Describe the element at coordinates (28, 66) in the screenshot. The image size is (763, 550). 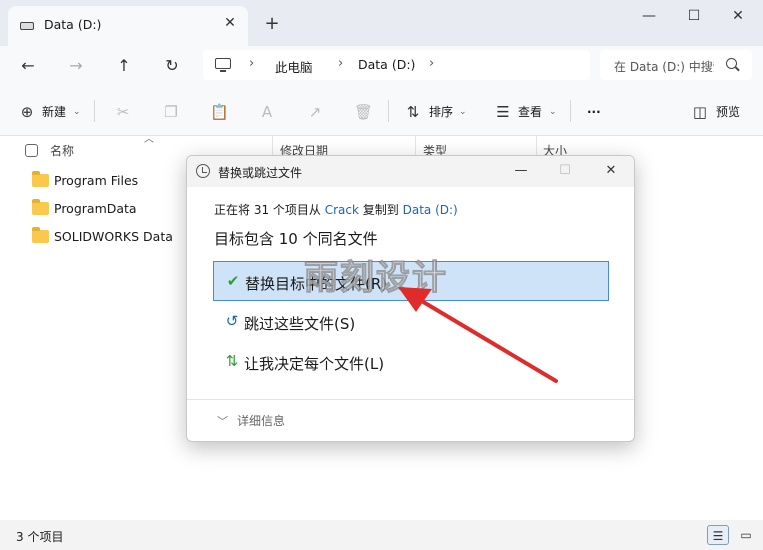
I see `back-button: ←` at that location.